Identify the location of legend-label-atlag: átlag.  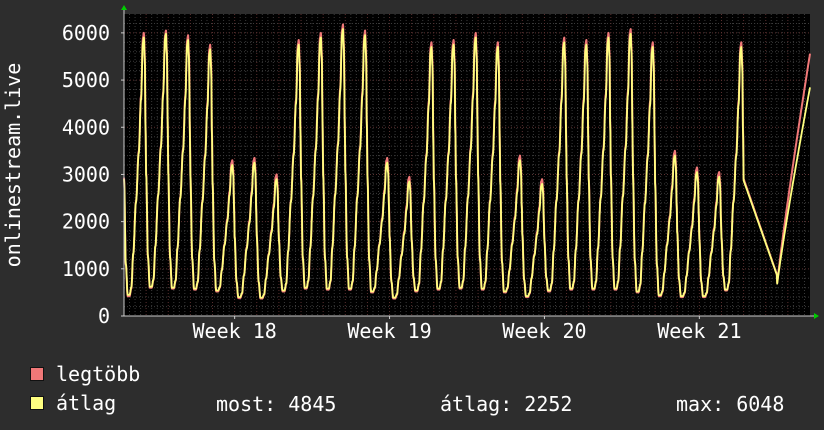
(86, 403).